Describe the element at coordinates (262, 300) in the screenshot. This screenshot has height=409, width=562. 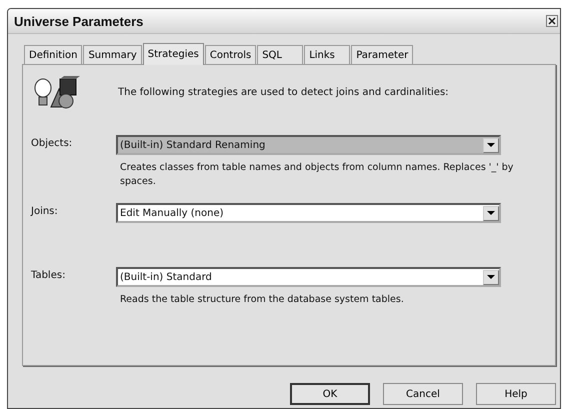
I see `description-text: Reads the table structure from the database system tables.` at that location.